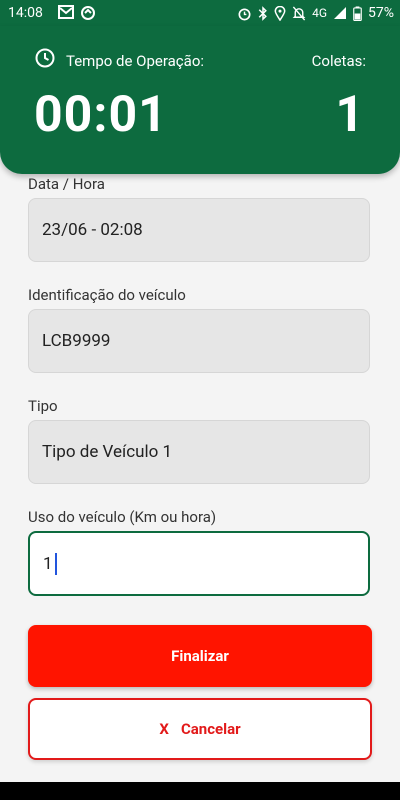 Image resolution: width=400 pixels, height=800 pixels. Describe the element at coordinates (122, 517) in the screenshot. I see `usage-label: Uso do veículo (Km ou hora)` at that location.